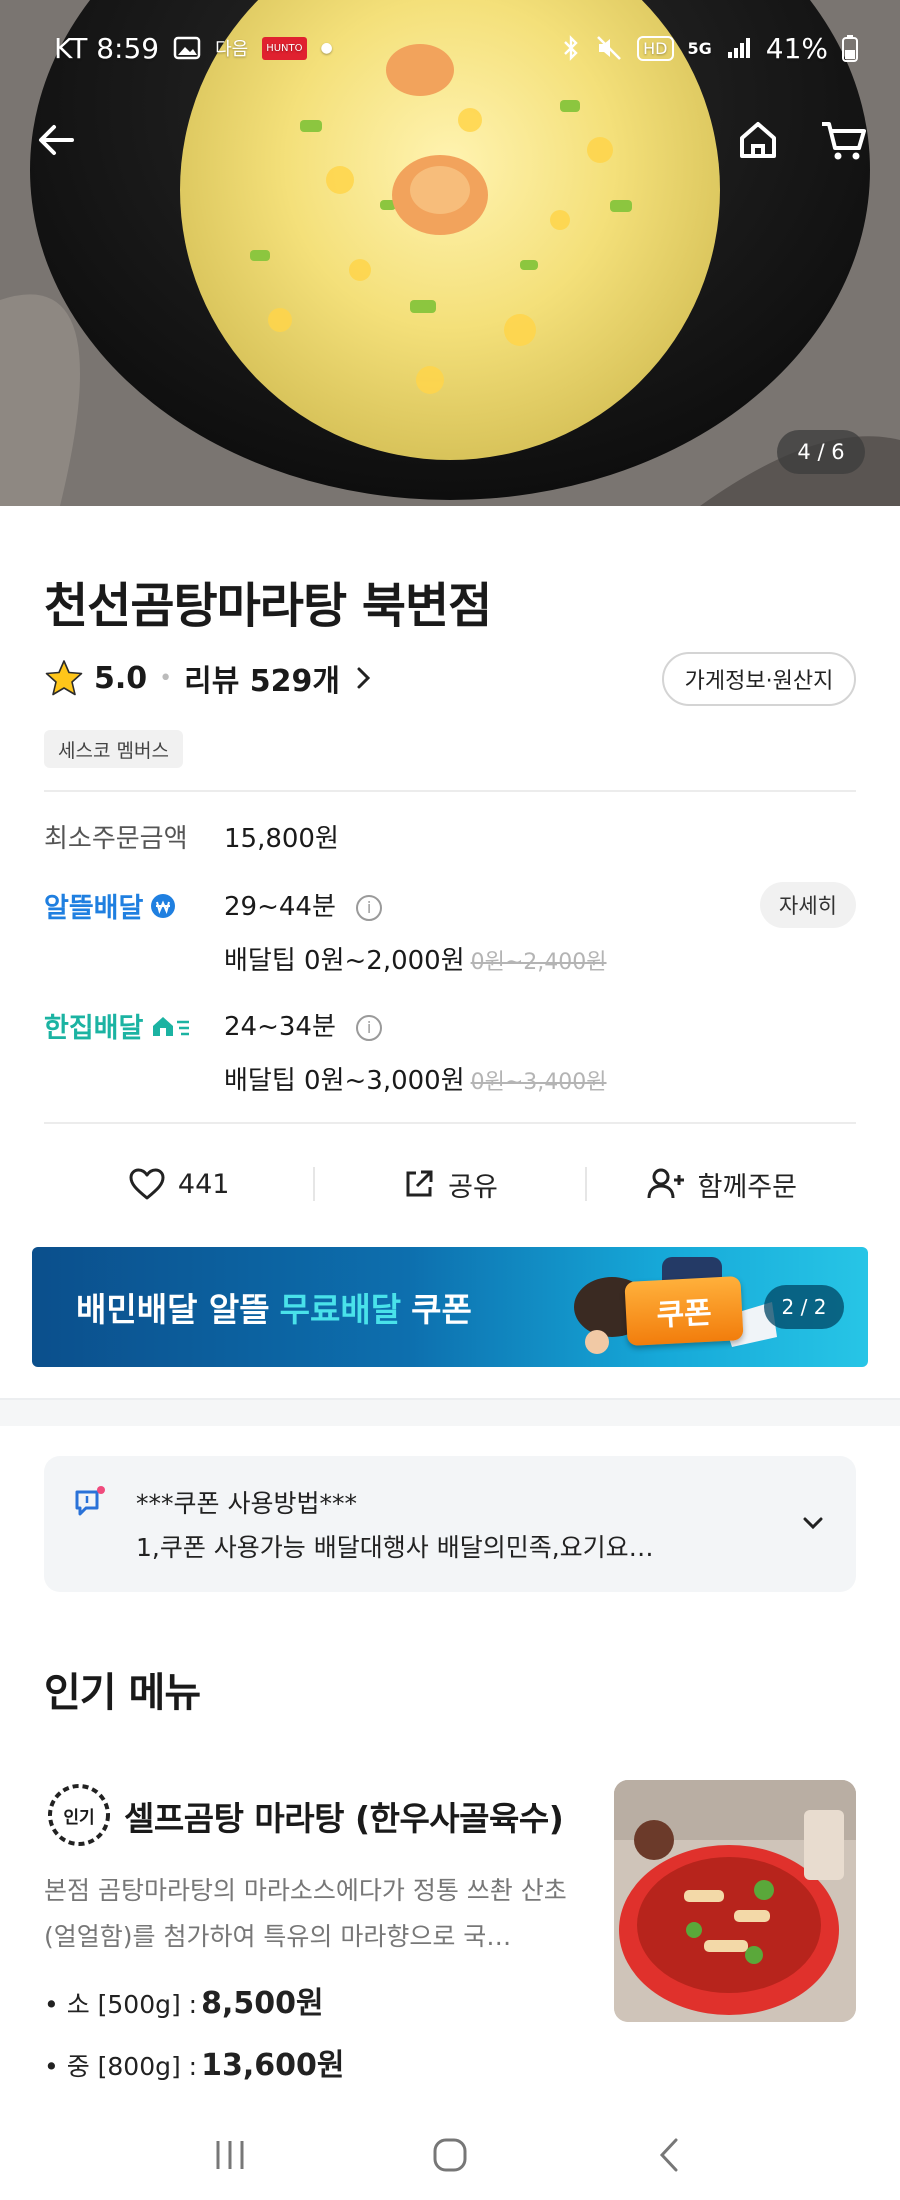  Describe the element at coordinates (232, 49) in the screenshot. I see `daum-app-icon: 다음` at that location.